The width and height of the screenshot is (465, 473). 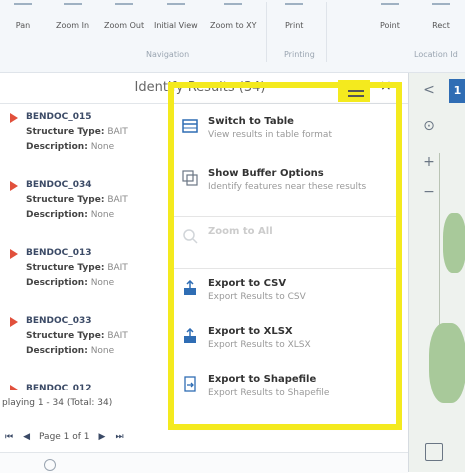 I want to click on point-button: Point, so click(x=390, y=22).